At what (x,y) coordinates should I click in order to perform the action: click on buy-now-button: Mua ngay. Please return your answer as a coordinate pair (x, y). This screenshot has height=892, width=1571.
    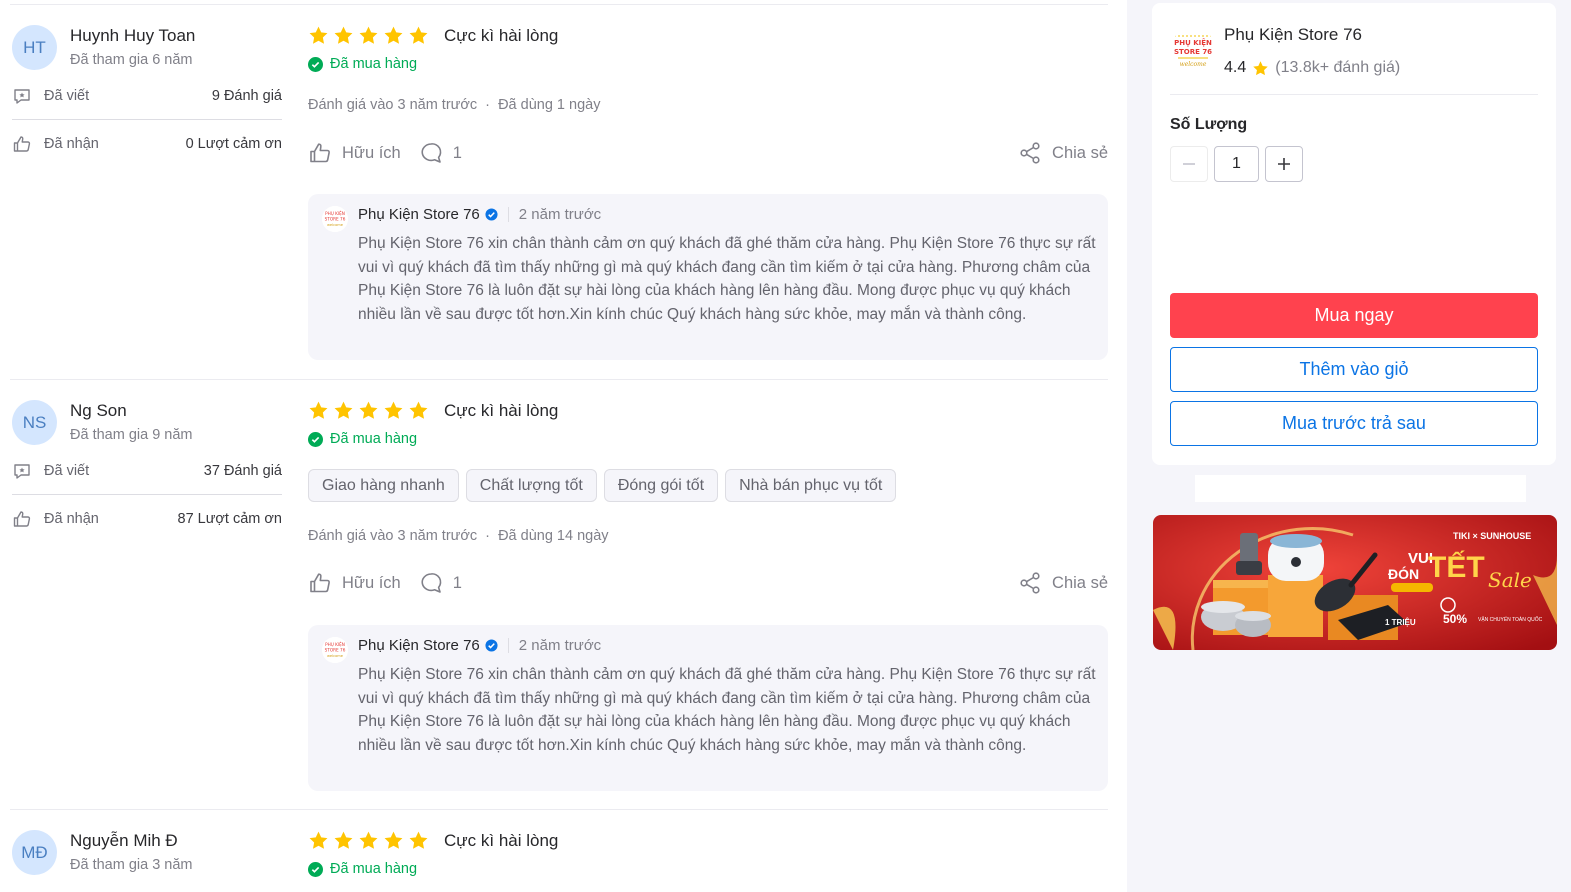
    Looking at the image, I should click on (1354, 315).